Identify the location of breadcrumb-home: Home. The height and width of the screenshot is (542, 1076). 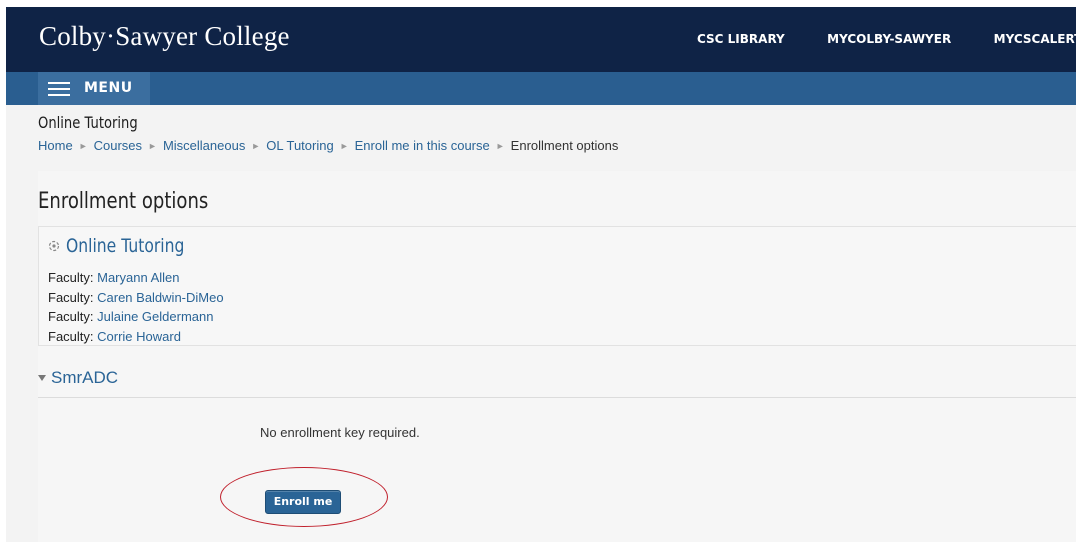
(55, 145).